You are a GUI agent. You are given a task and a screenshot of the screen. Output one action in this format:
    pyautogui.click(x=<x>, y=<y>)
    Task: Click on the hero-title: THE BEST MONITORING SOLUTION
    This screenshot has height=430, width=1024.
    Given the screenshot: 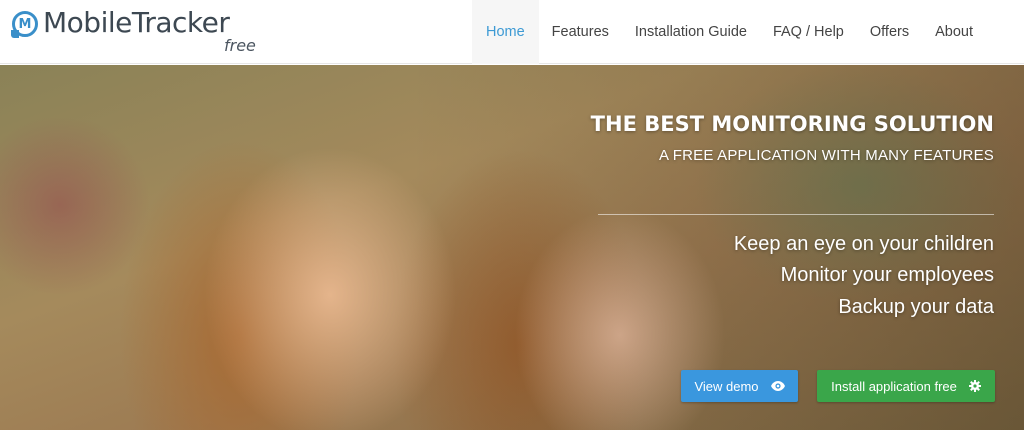 What is the action you would take?
    pyautogui.click(x=792, y=124)
    